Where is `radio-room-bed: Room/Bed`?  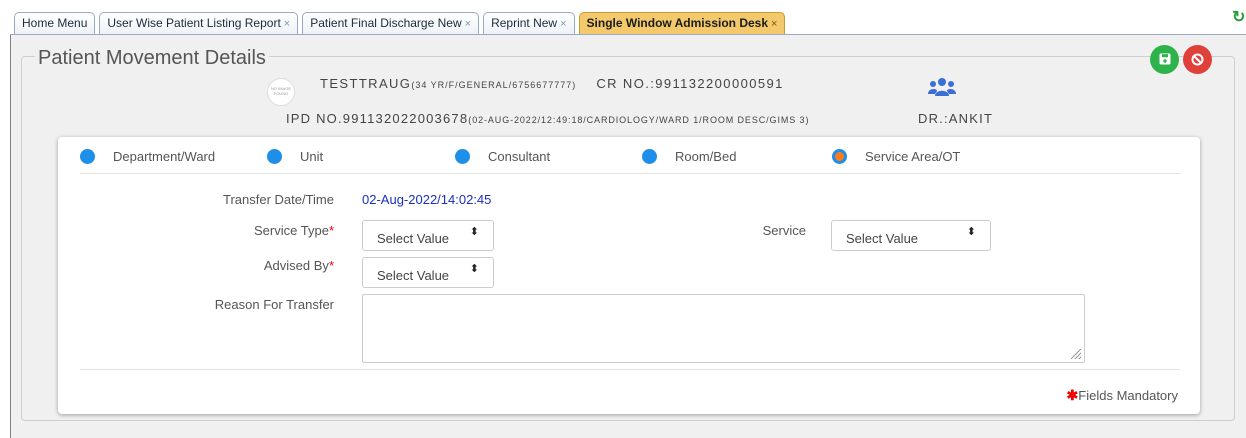 radio-room-bed: Room/Bed is located at coordinates (689, 156).